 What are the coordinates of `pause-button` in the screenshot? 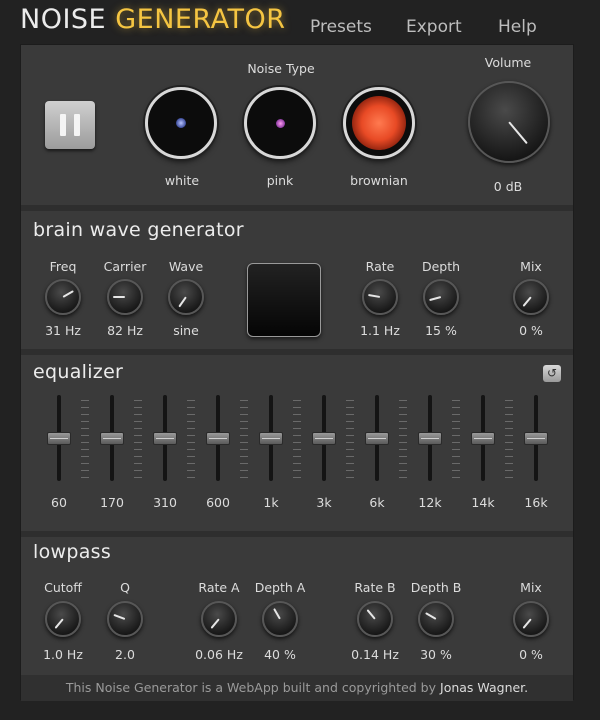 It's located at (70, 125).